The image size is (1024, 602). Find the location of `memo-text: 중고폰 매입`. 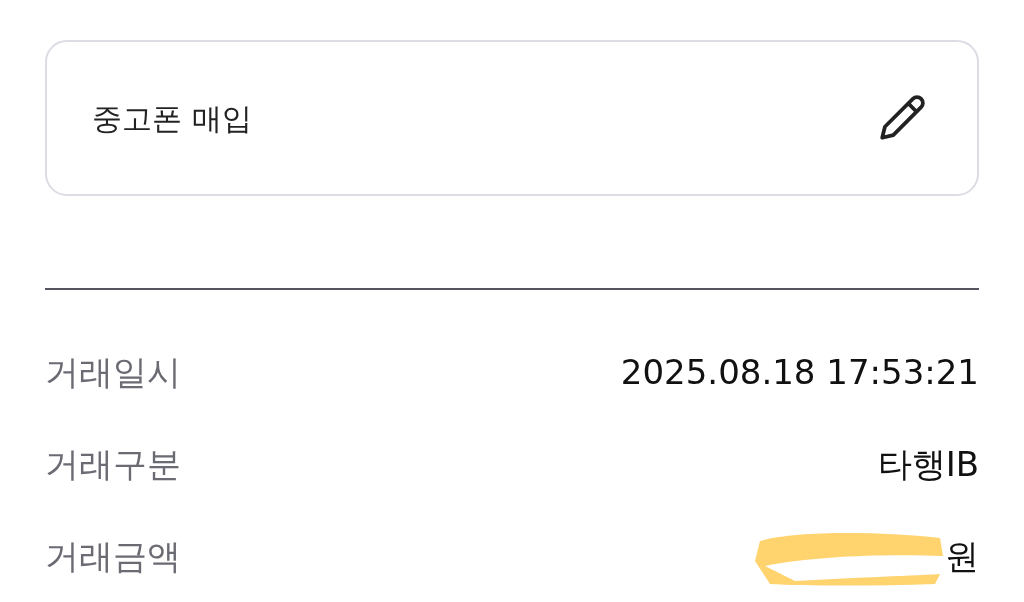

memo-text: 중고폰 매입 is located at coordinates (172, 118).